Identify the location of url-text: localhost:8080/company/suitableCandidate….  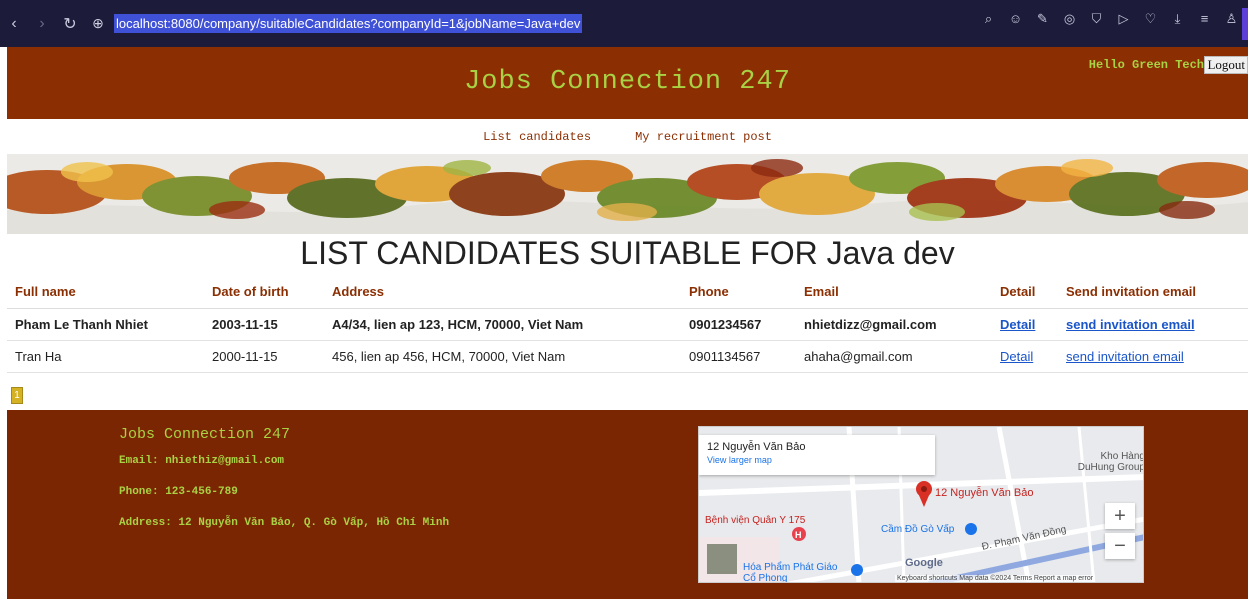
(348, 23).